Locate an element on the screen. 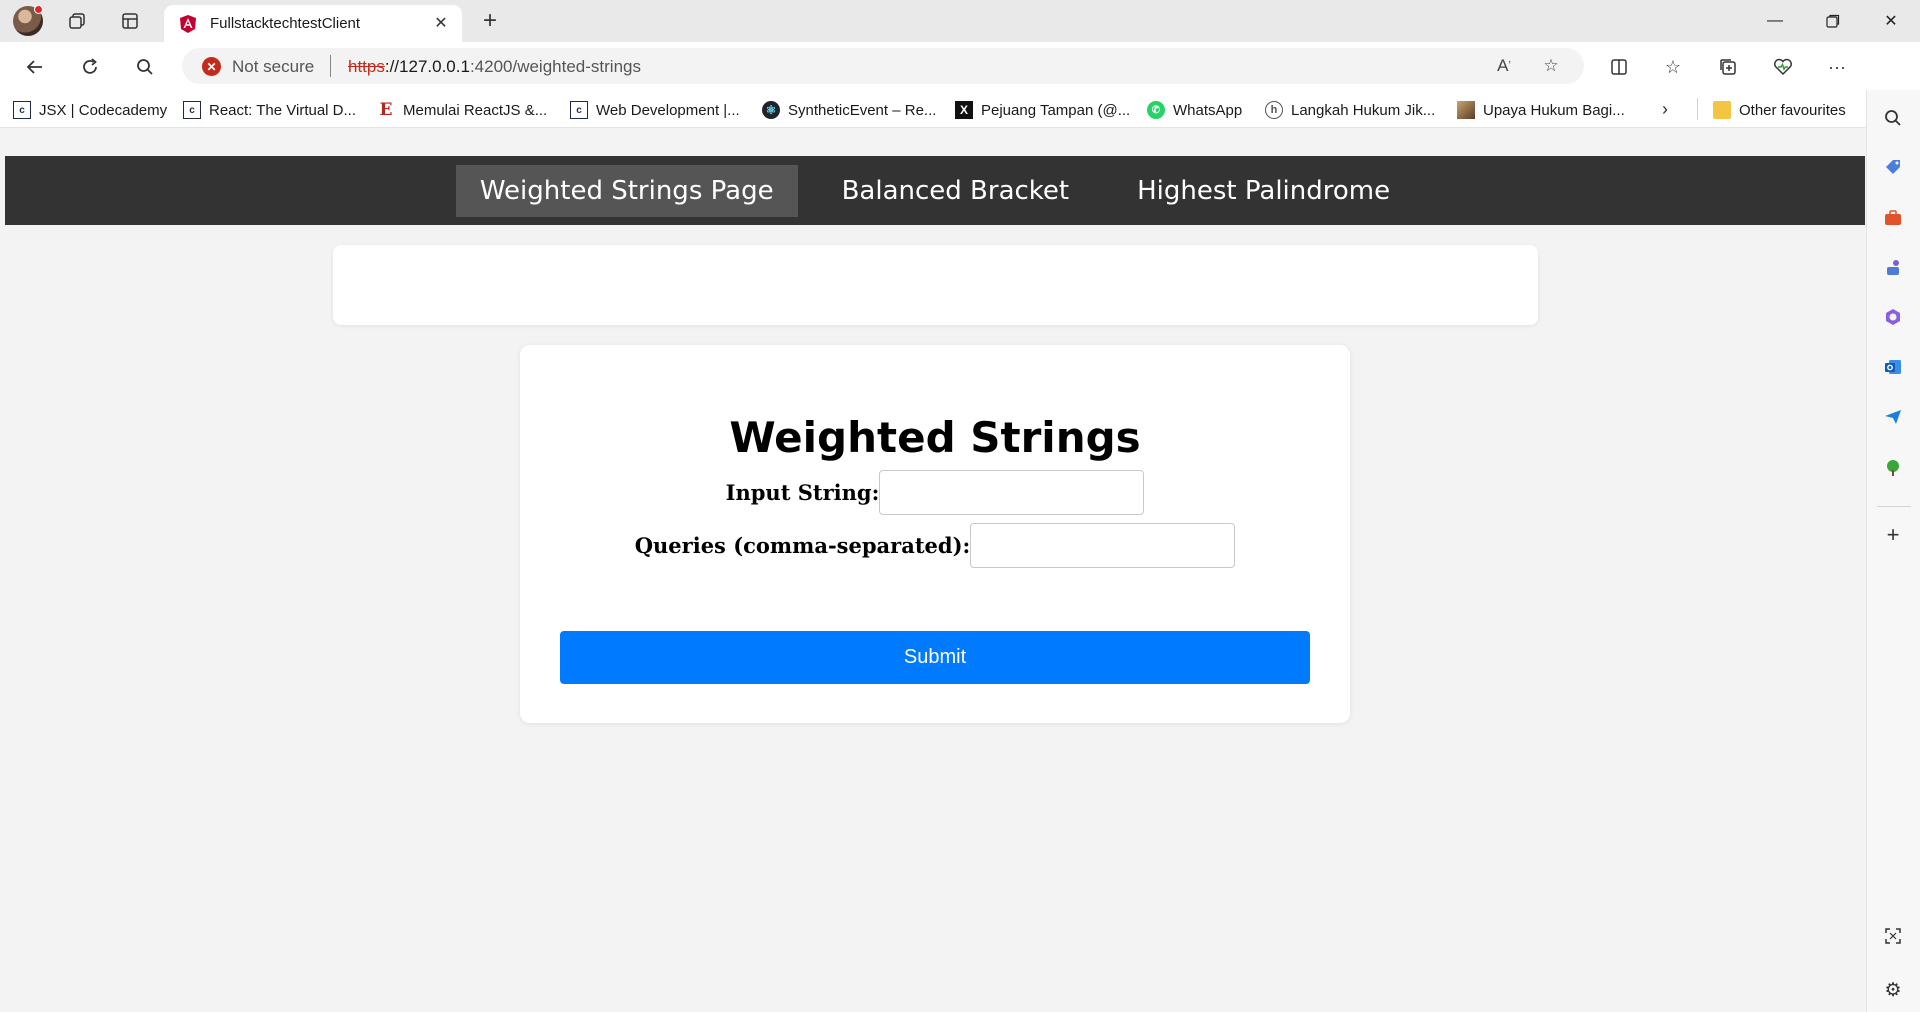  notification-dot is located at coordinates (38, 9).